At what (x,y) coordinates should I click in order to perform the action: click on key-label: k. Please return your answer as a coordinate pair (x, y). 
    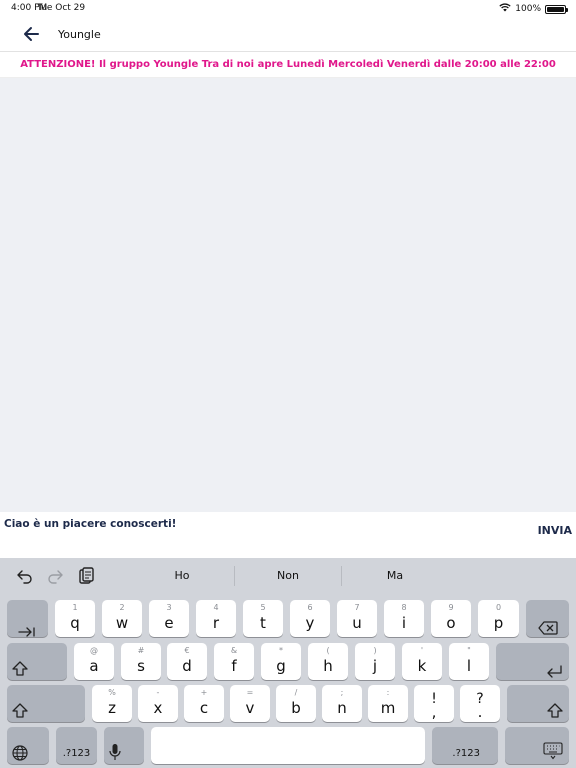
    Looking at the image, I should click on (422, 666).